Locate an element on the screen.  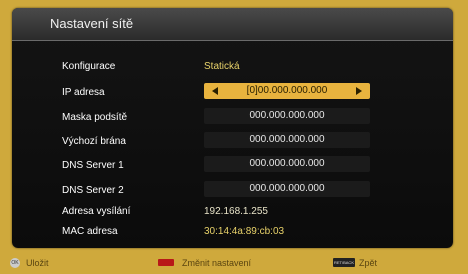
ip-label: IP adresa is located at coordinates (83, 92).